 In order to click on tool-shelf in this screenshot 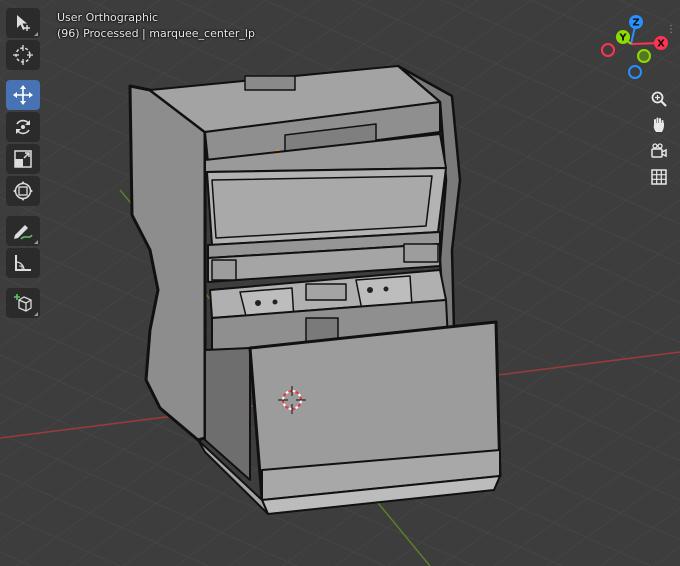, I will do `click(24, 163)`.